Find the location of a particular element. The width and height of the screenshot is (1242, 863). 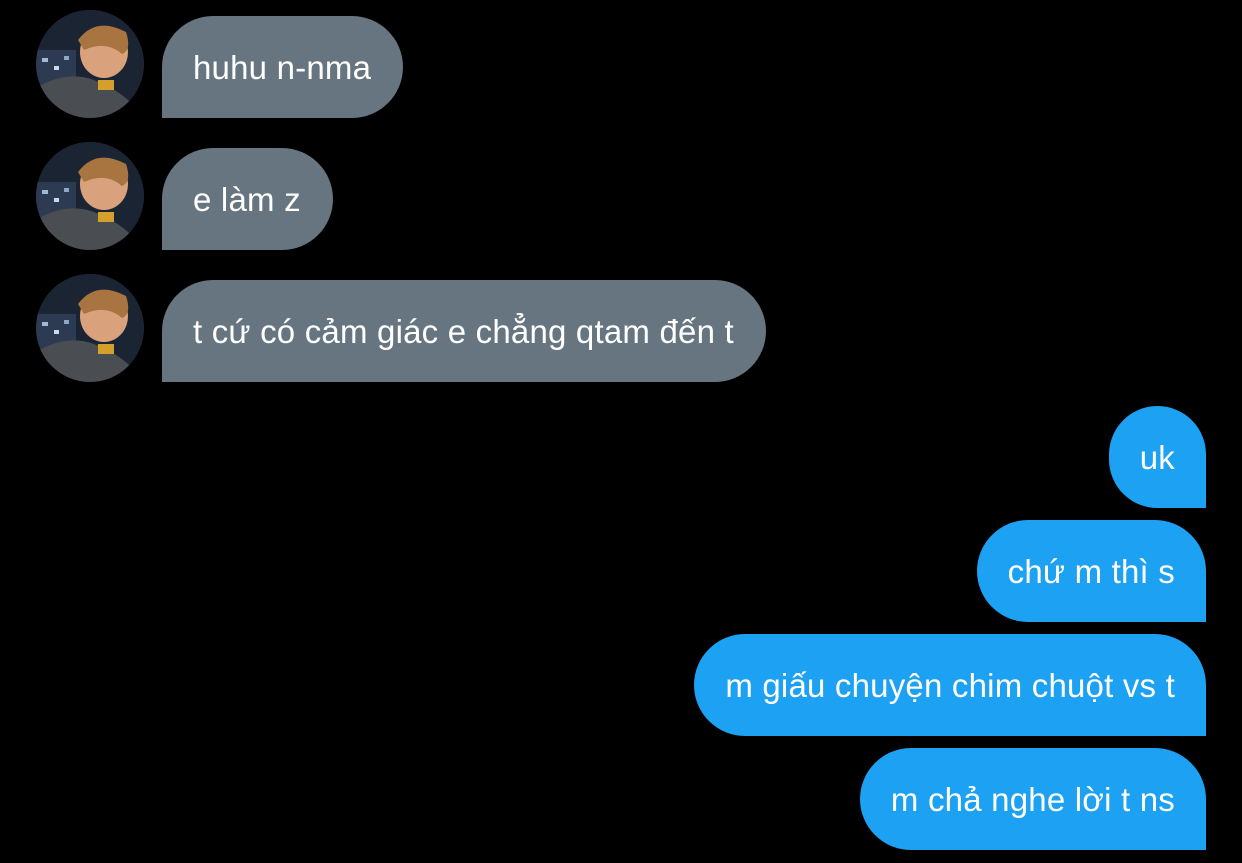

message-text: m chả nghe lời t ns is located at coordinates (1032, 799).